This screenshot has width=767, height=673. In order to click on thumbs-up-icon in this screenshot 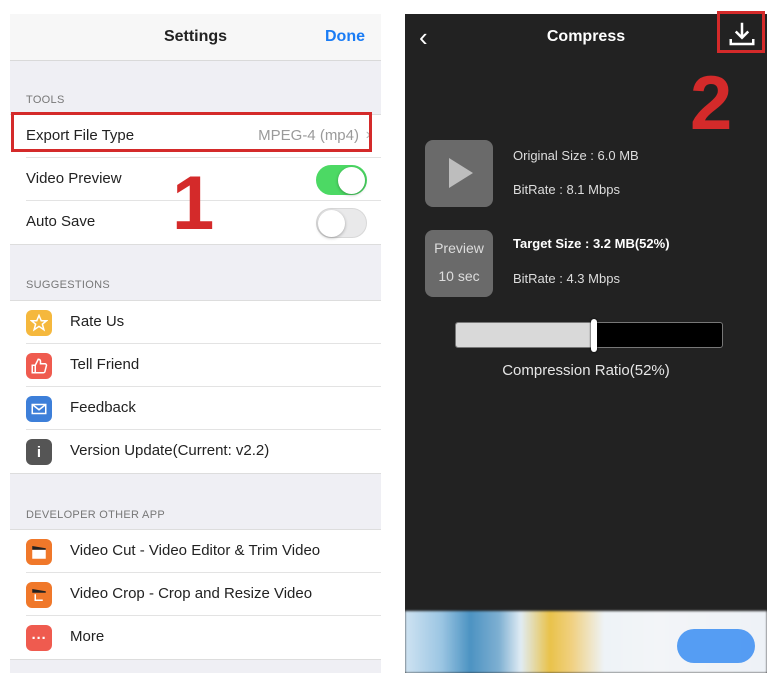, I will do `click(39, 366)`.